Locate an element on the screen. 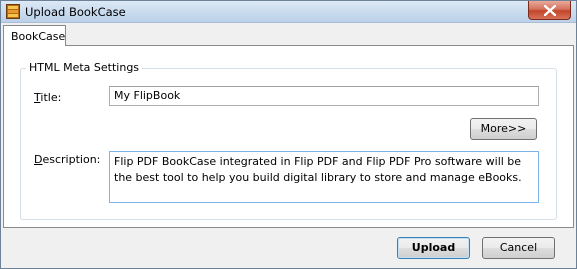 The image size is (577, 269). upload-button-label: Upload is located at coordinates (433, 247).